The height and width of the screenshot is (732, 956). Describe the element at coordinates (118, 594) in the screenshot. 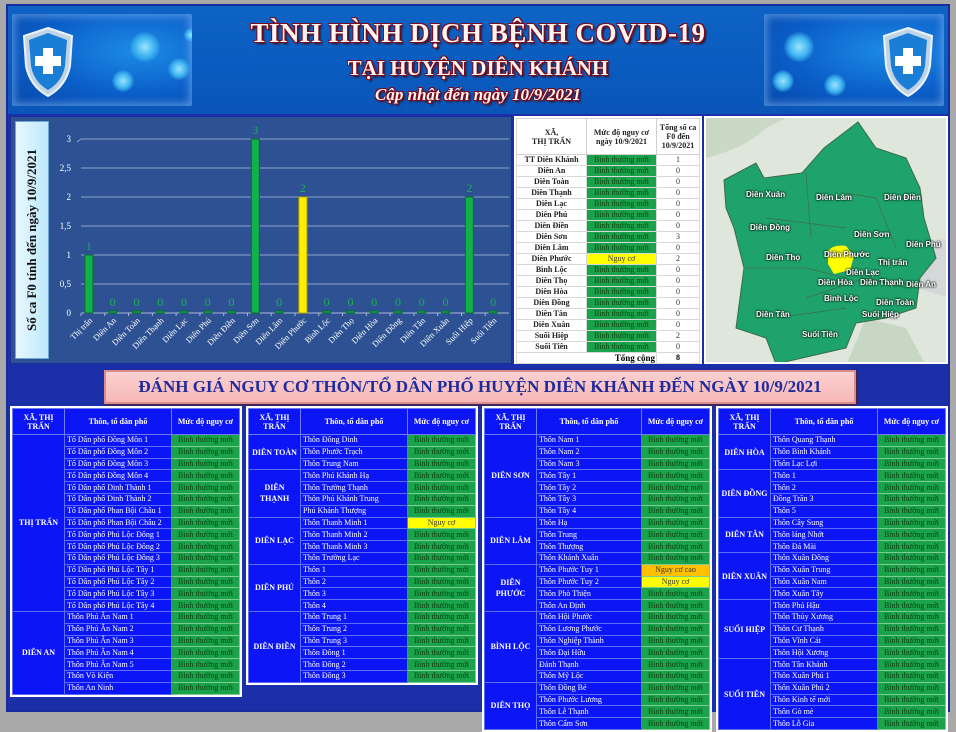

I see `village-name: Tổ Dân phố Phú Lộc Tây 3` at that location.